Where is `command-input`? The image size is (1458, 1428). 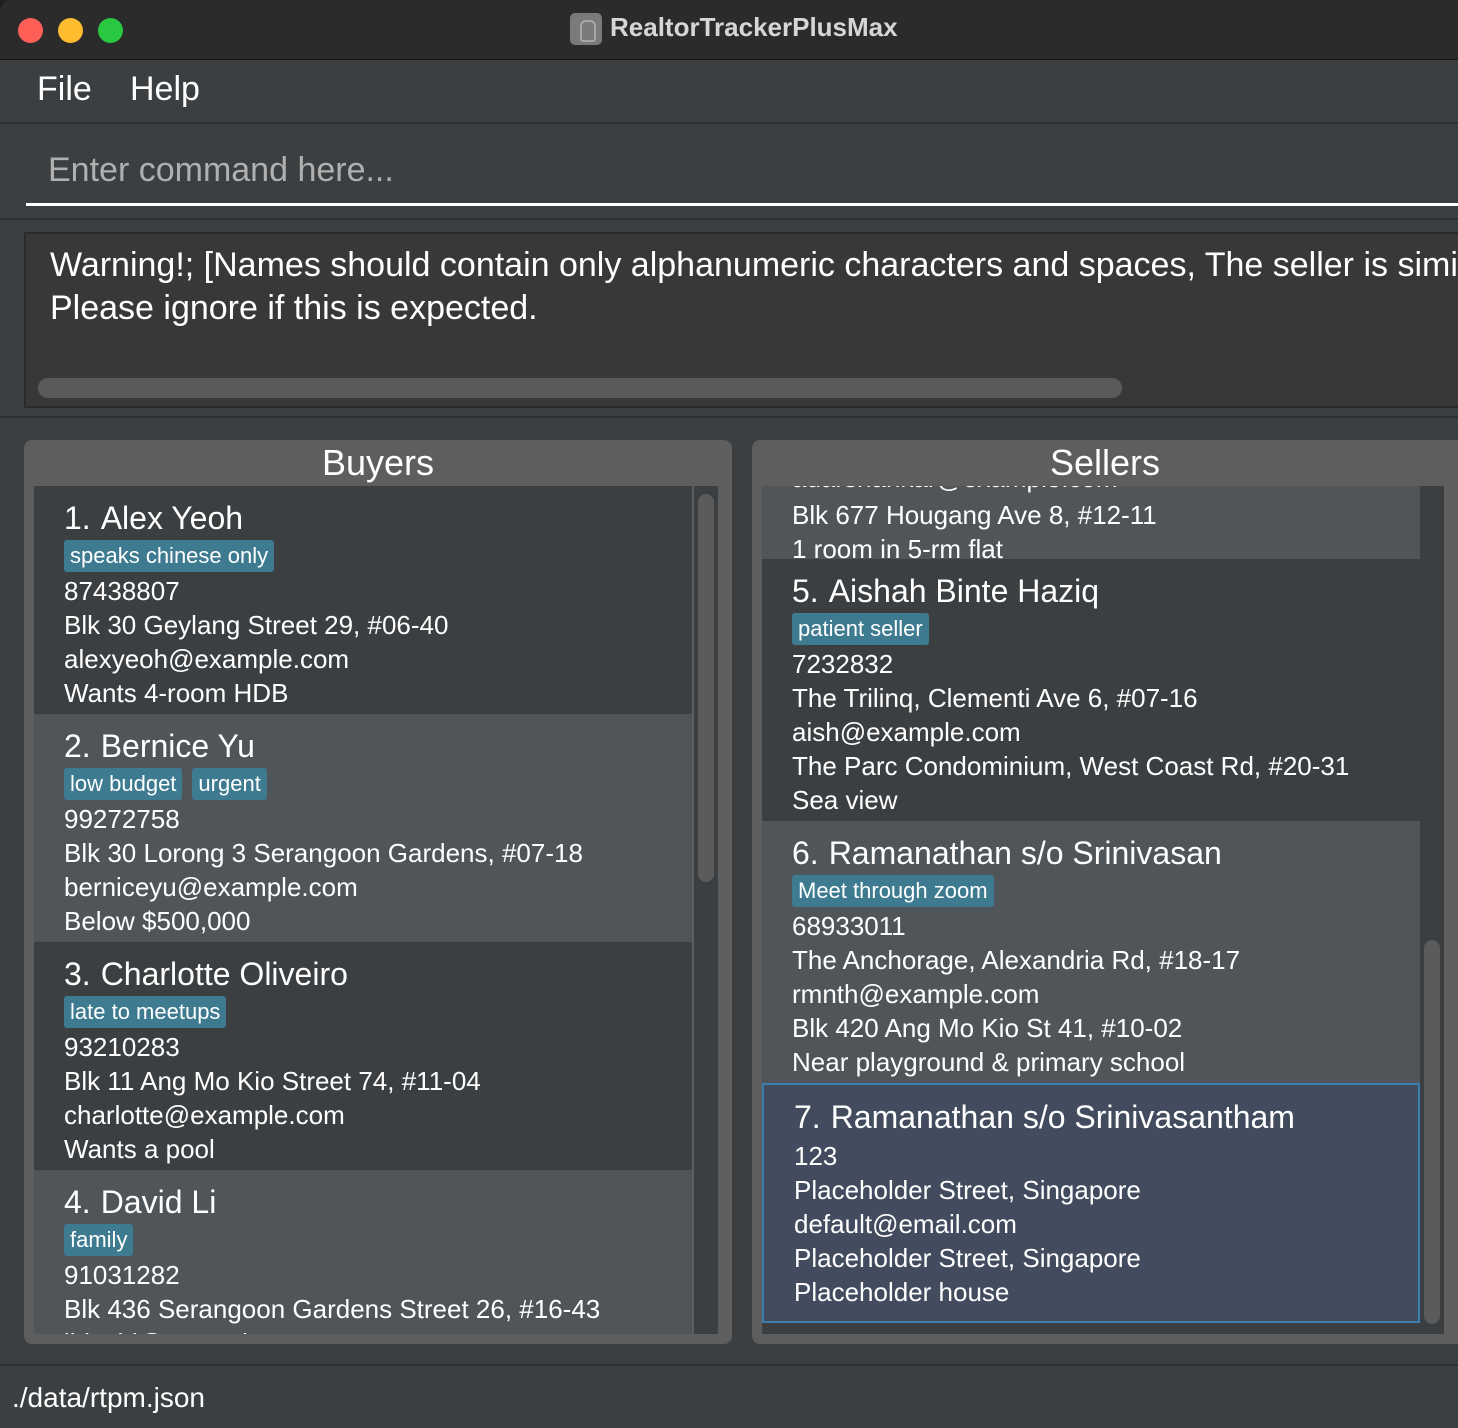 command-input is located at coordinates (742, 172).